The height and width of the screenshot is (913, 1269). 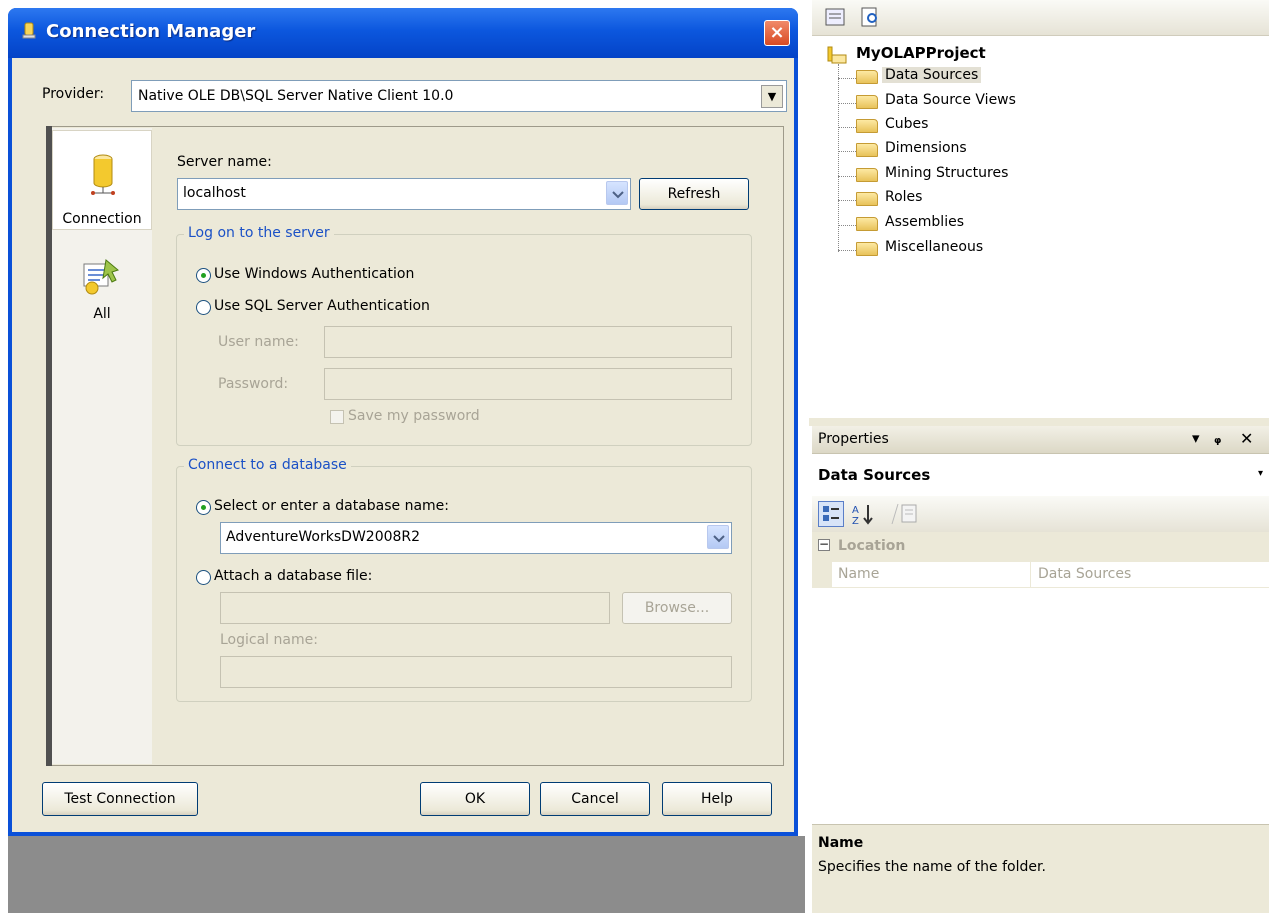 I want to click on properties-toolbar: A Z, so click(x=1040, y=514).